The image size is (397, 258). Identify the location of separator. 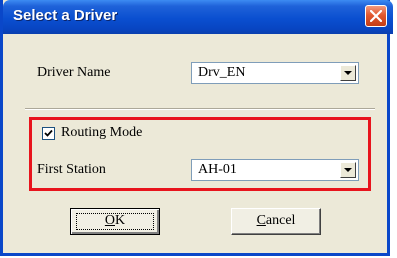
(200, 109).